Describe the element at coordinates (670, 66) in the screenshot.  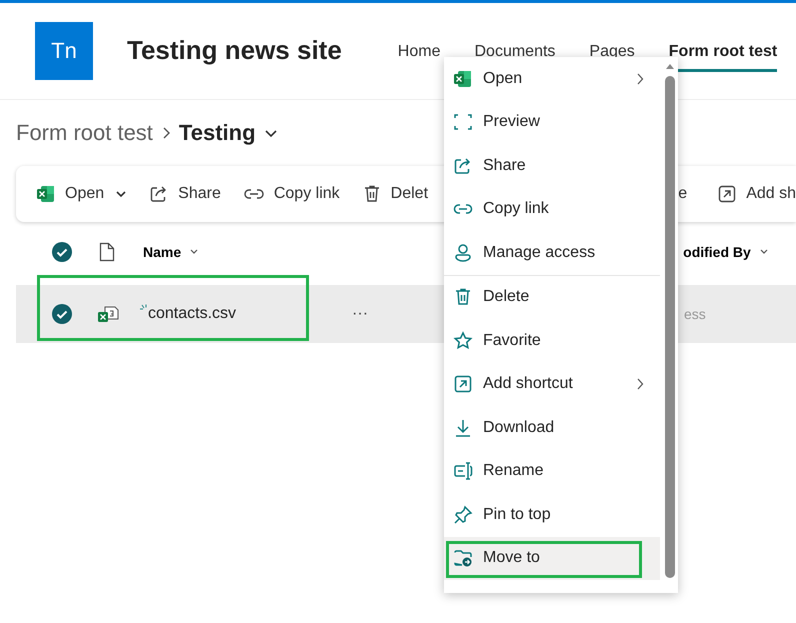
I see `scroll-up-arrow-icon` at that location.